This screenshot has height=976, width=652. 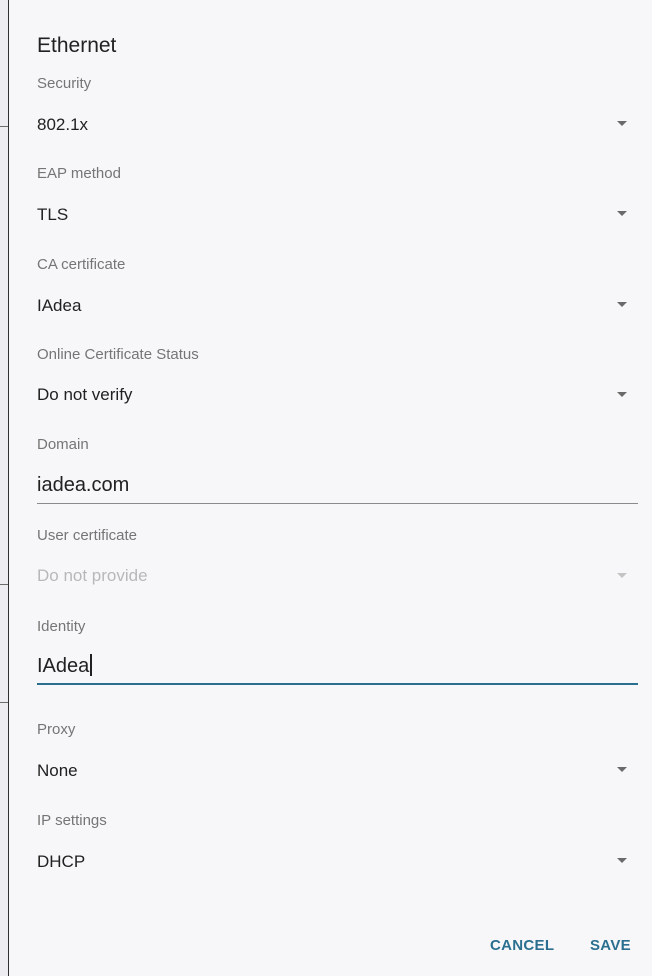 I want to click on user-certificate-value: Do not provide, so click(x=92, y=575).